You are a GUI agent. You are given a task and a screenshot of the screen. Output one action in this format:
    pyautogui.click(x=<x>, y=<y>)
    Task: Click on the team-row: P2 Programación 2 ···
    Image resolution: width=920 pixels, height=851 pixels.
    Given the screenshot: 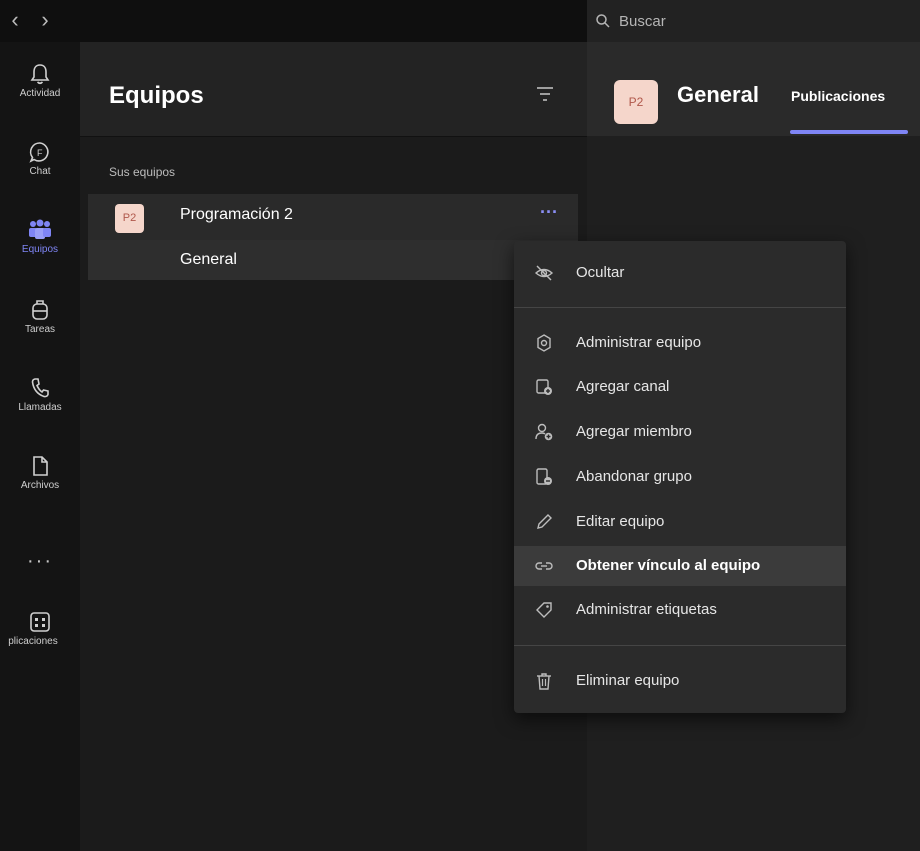 What is the action you would take?
    pyautogui.click(x=333, y=217)
    